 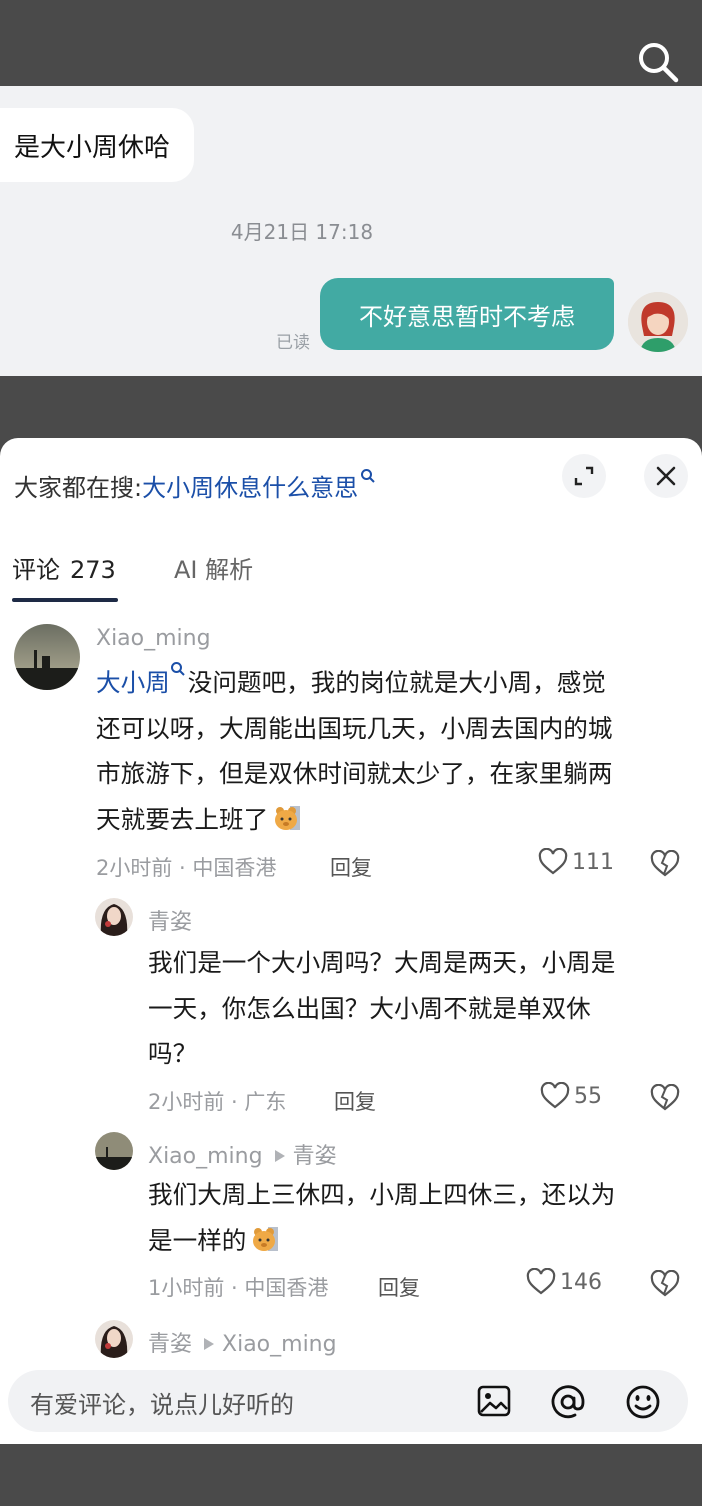 I want to click on reply-target: Xiao_ming, so click(x=279, y=1344).